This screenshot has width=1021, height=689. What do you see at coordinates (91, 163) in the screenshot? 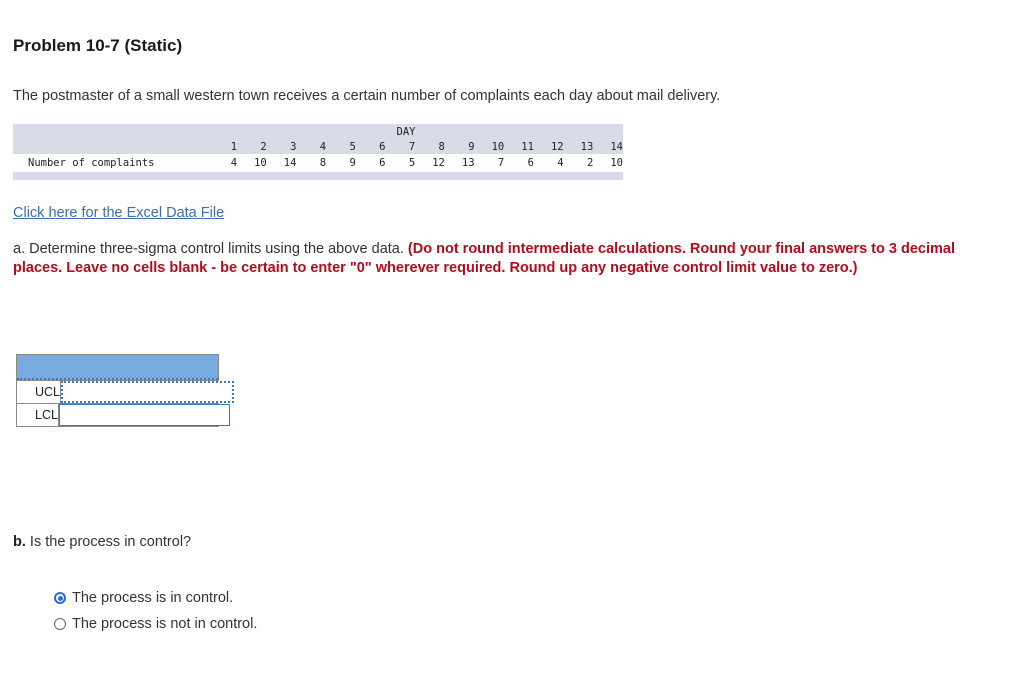
I see `row-label: Number of complaints` at bounding box center [91, 163].